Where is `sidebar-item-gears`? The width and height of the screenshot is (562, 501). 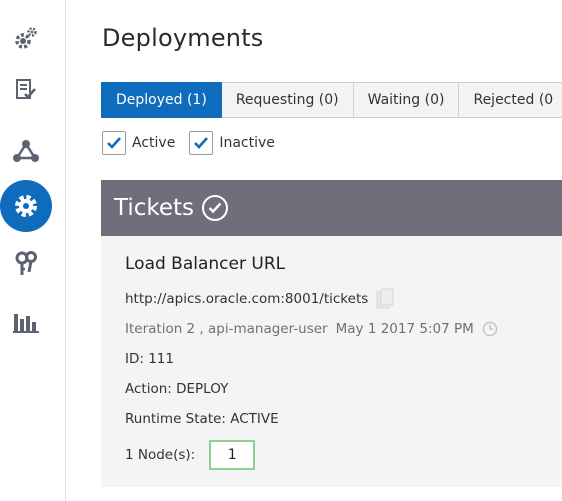
sidebar-item-gears is located at coordinates (26, 38).